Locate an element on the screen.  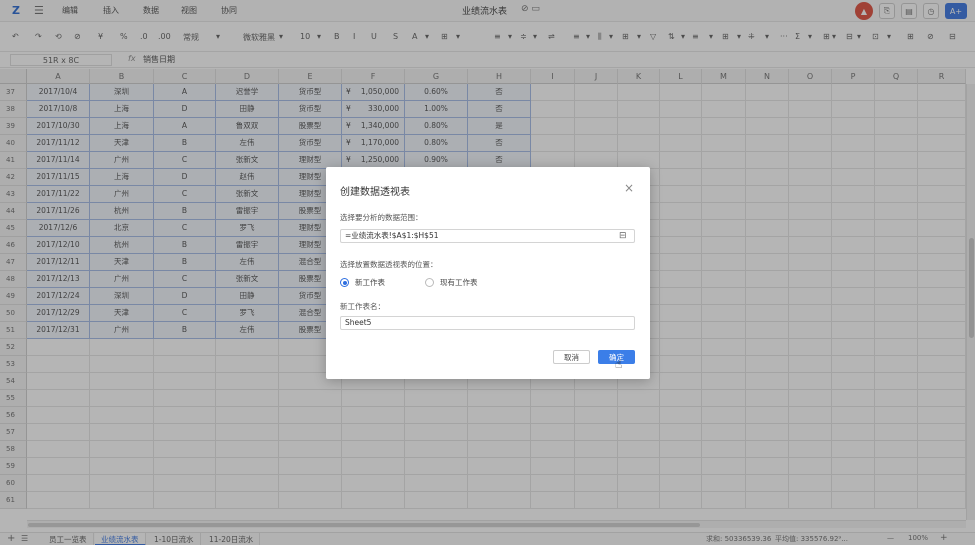
sheet-name-label: 新工作表名： is located at coordinates (362, 306).